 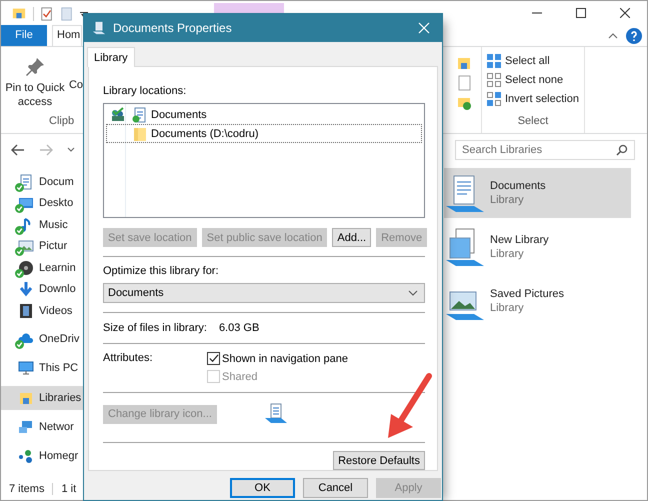 I want to click on homegroup-icon, so click(x=26, y=456).